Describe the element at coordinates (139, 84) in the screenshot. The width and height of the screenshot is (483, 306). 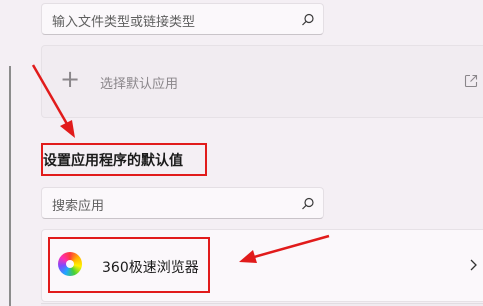
I see `choose-default-app-label: 选择默认应用` at that location.